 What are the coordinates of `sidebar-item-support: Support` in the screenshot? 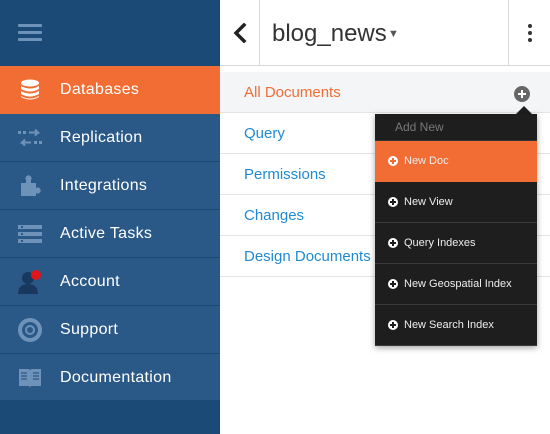 It's located at (110, 330).